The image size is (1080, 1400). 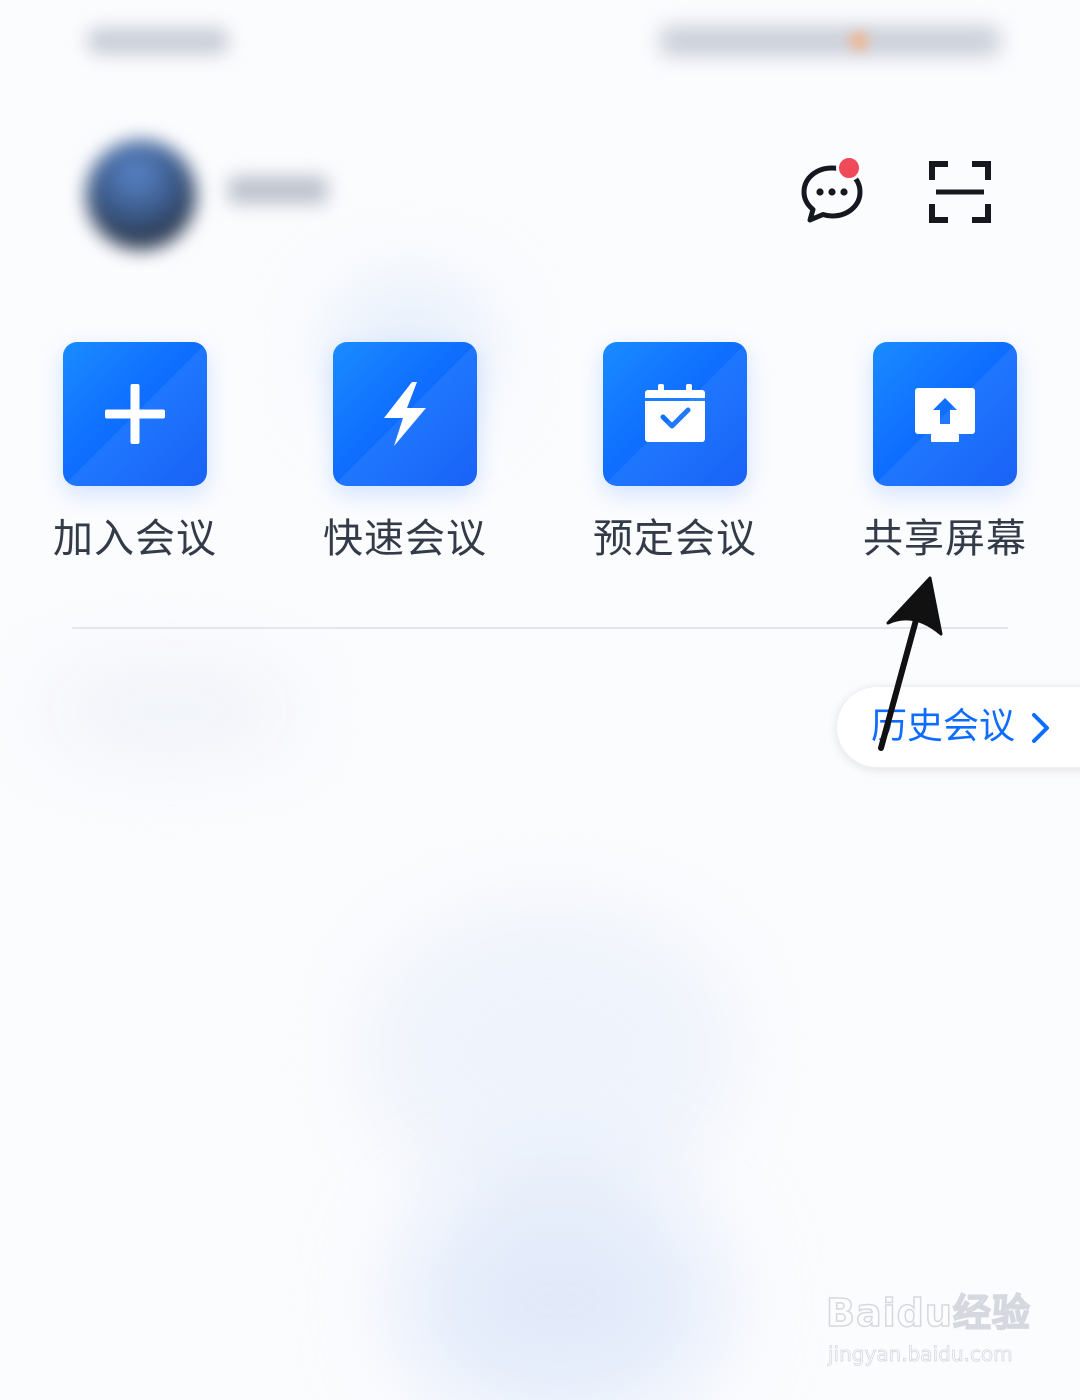 What do you see at coordinates (405, 539) in the screenshot?
I see `quick-meeting-label: 快速会议` at bounding box center [405, 539].